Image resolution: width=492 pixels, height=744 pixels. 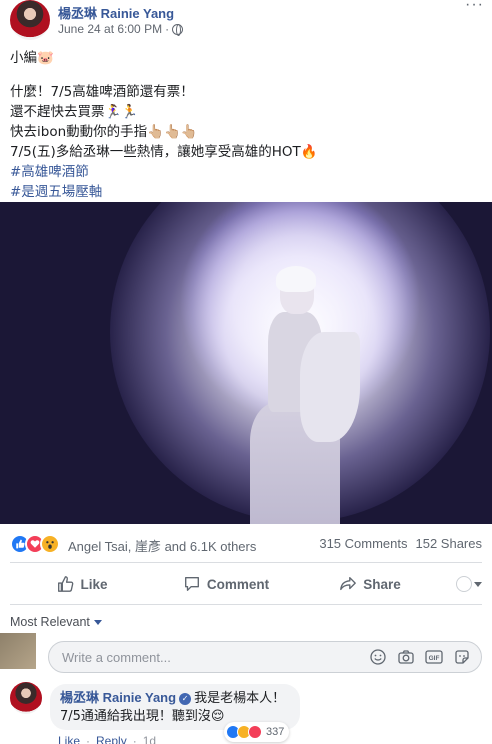 I want to click on sort-label: Most Relevant, so click(x=50, y=622).